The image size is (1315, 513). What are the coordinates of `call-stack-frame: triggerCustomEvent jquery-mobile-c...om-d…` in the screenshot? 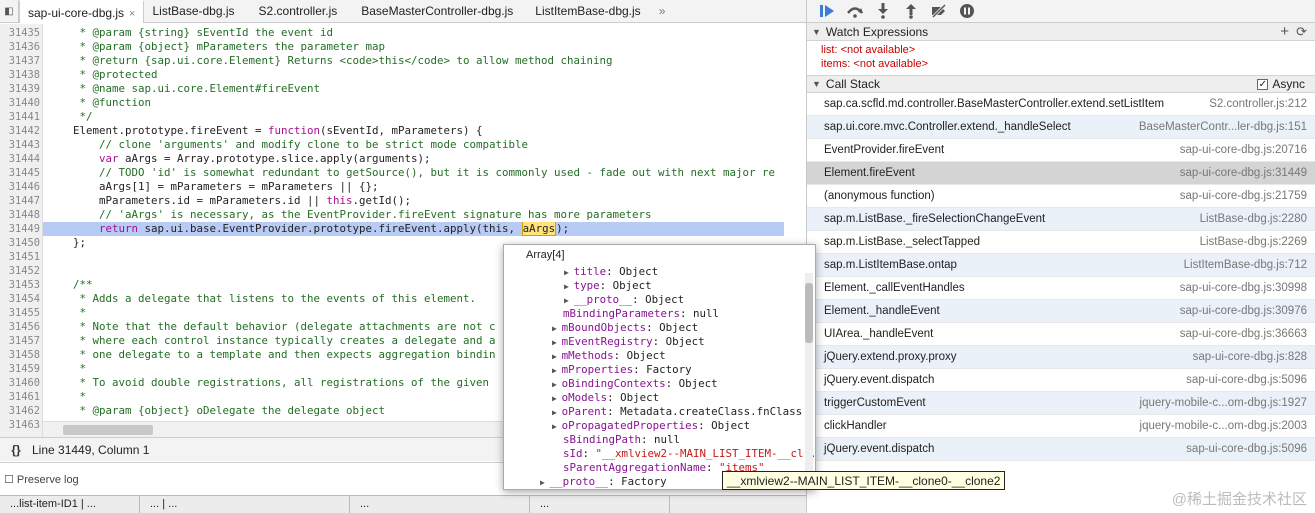 It's located at (1061, 403).